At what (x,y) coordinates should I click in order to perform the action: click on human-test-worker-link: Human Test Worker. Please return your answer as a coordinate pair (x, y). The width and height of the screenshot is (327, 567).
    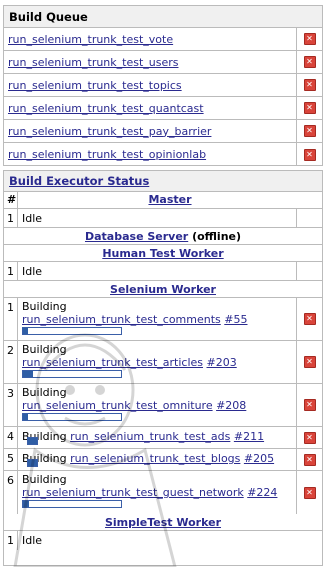
    Looking at the image, I should click on (162, 253).